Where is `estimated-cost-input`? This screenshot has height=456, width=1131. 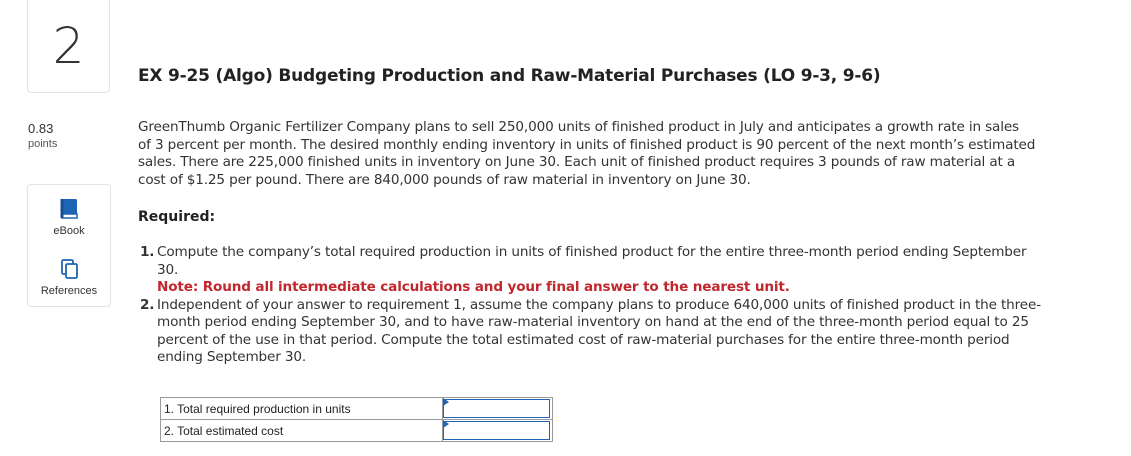 estimated-cost-input is located at coordinates (496, 430).